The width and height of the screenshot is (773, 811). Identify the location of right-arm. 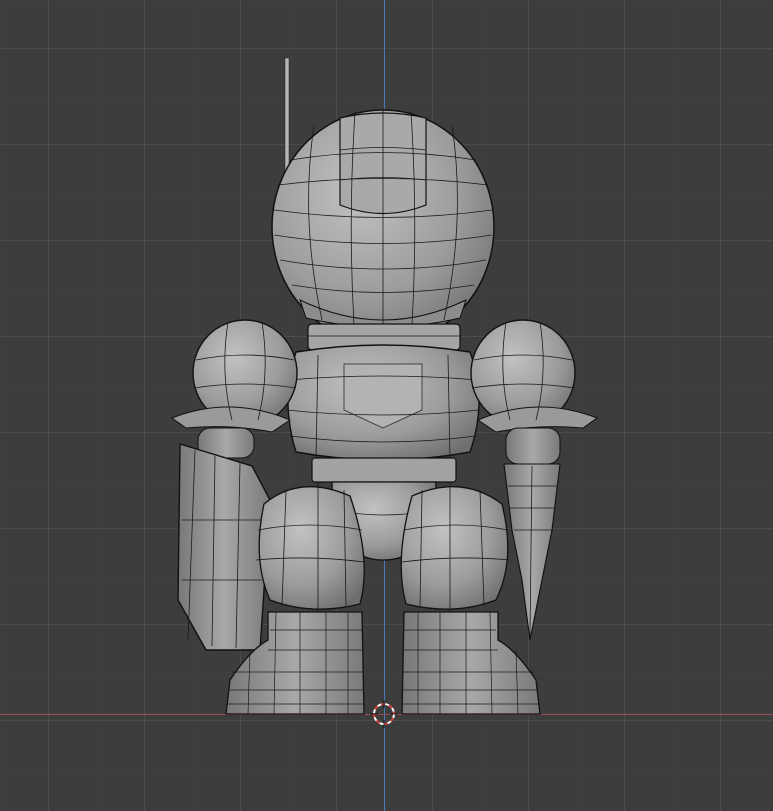
(532, 534).